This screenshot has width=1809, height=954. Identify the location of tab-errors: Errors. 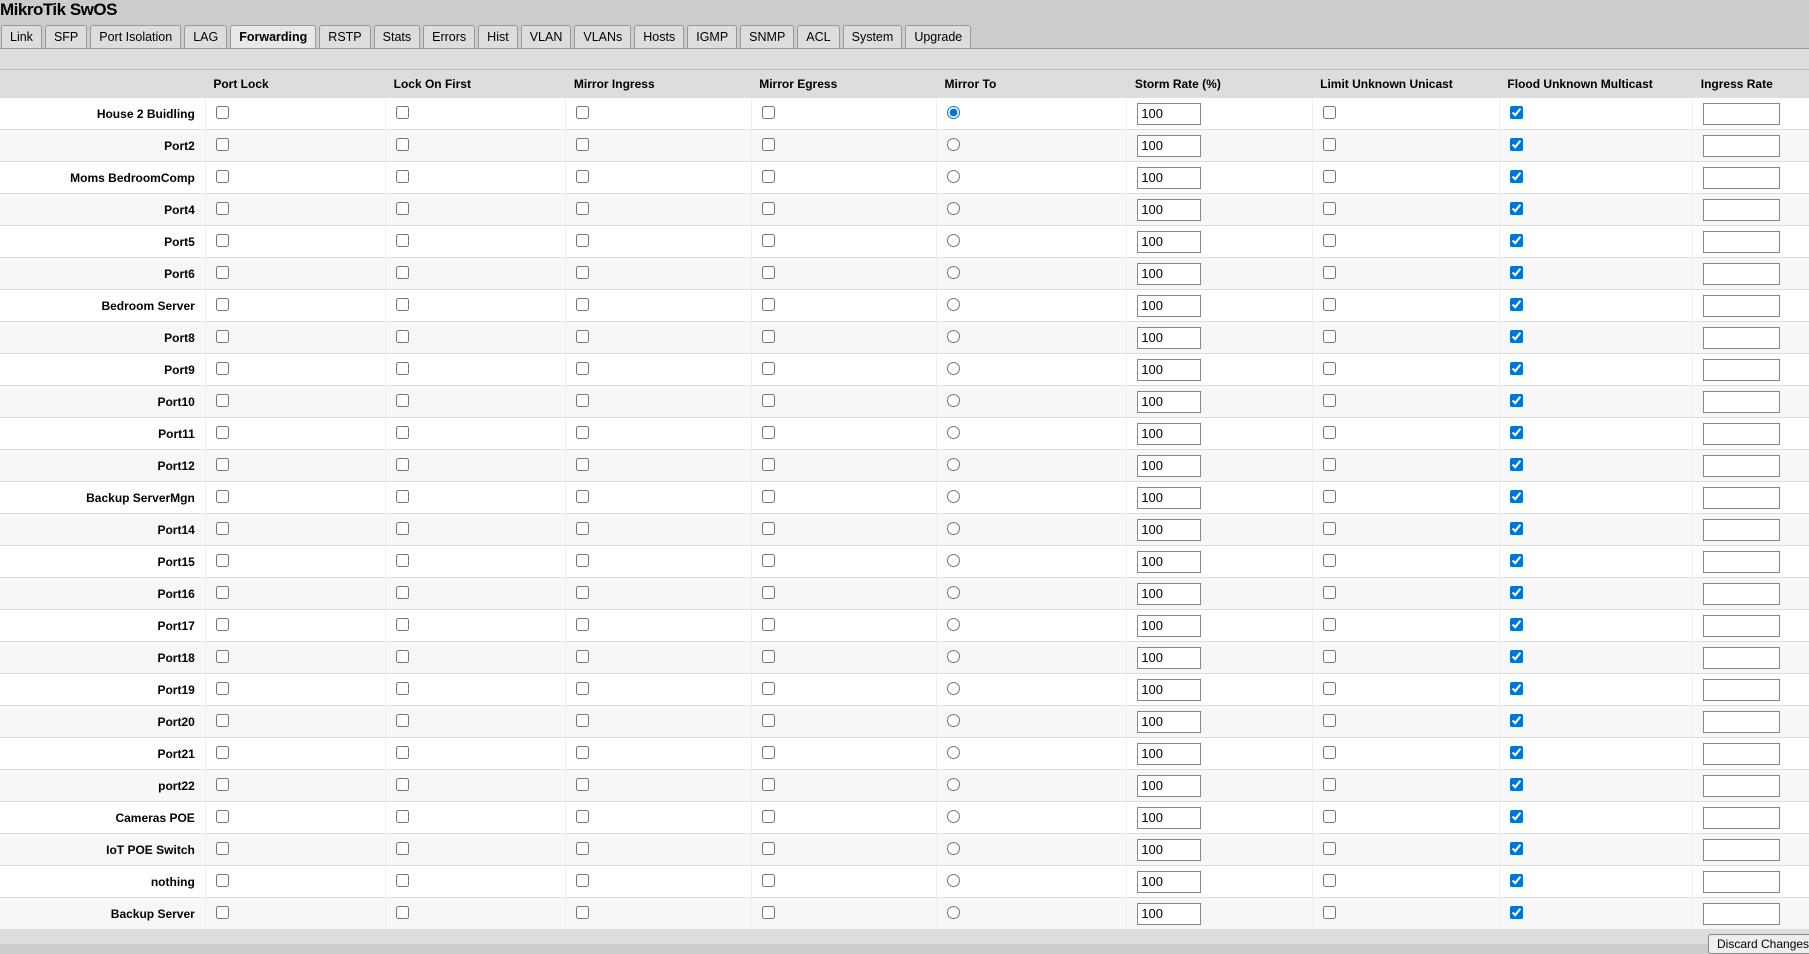
(449, 37).